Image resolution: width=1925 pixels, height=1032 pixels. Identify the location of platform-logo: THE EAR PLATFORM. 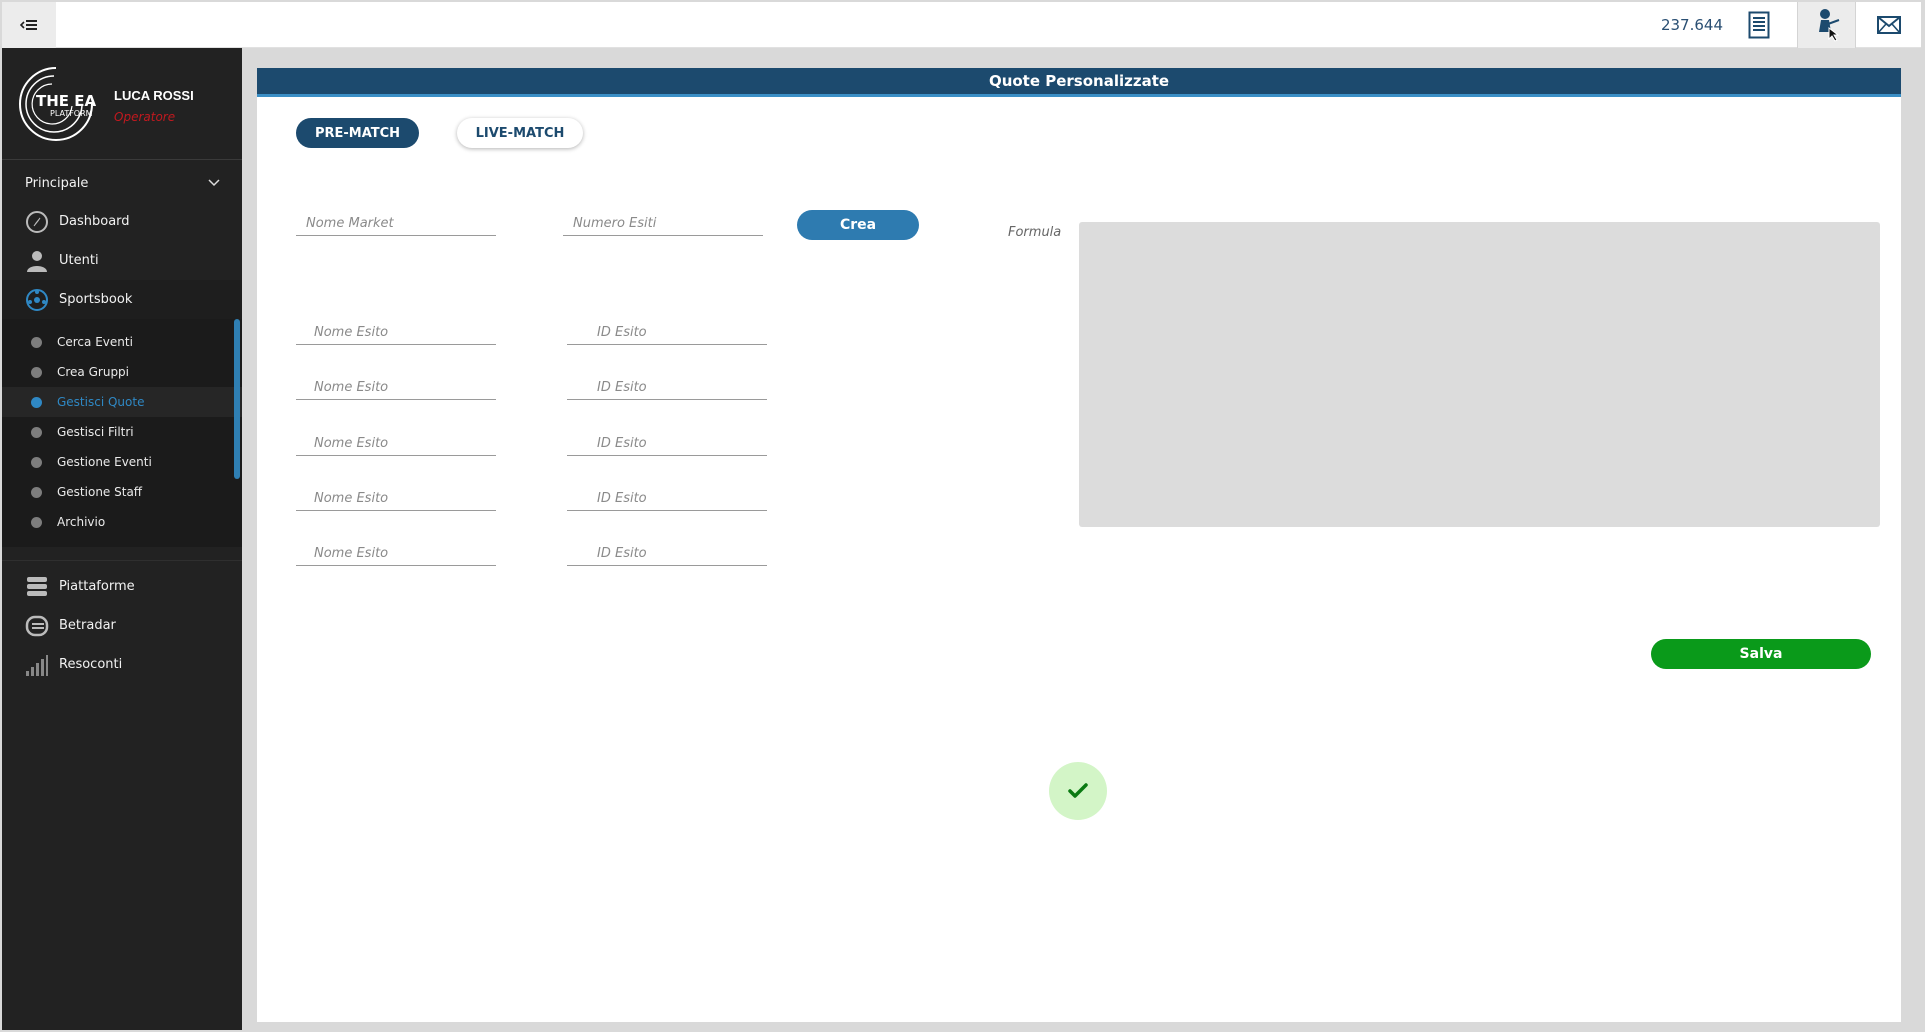
(62, 104).